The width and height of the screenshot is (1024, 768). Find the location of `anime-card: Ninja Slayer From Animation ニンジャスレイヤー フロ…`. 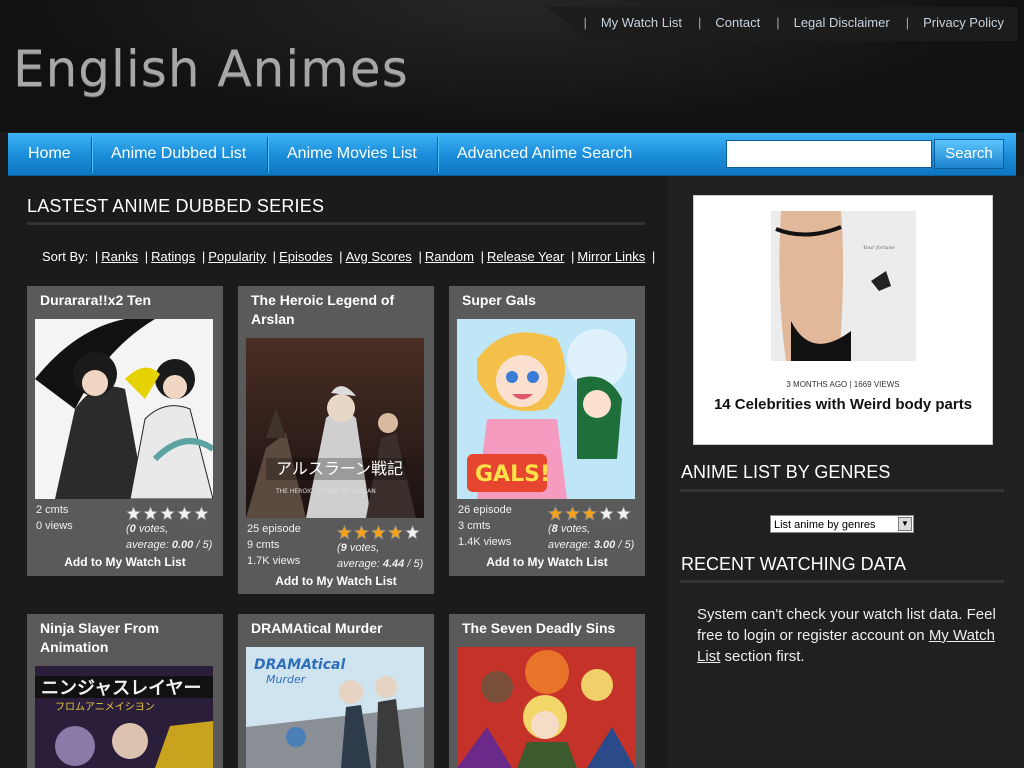

anime-card: Ninja Slayer From Animation ニンジャスレイヤー フロ… is located at coordinates (125, 691).